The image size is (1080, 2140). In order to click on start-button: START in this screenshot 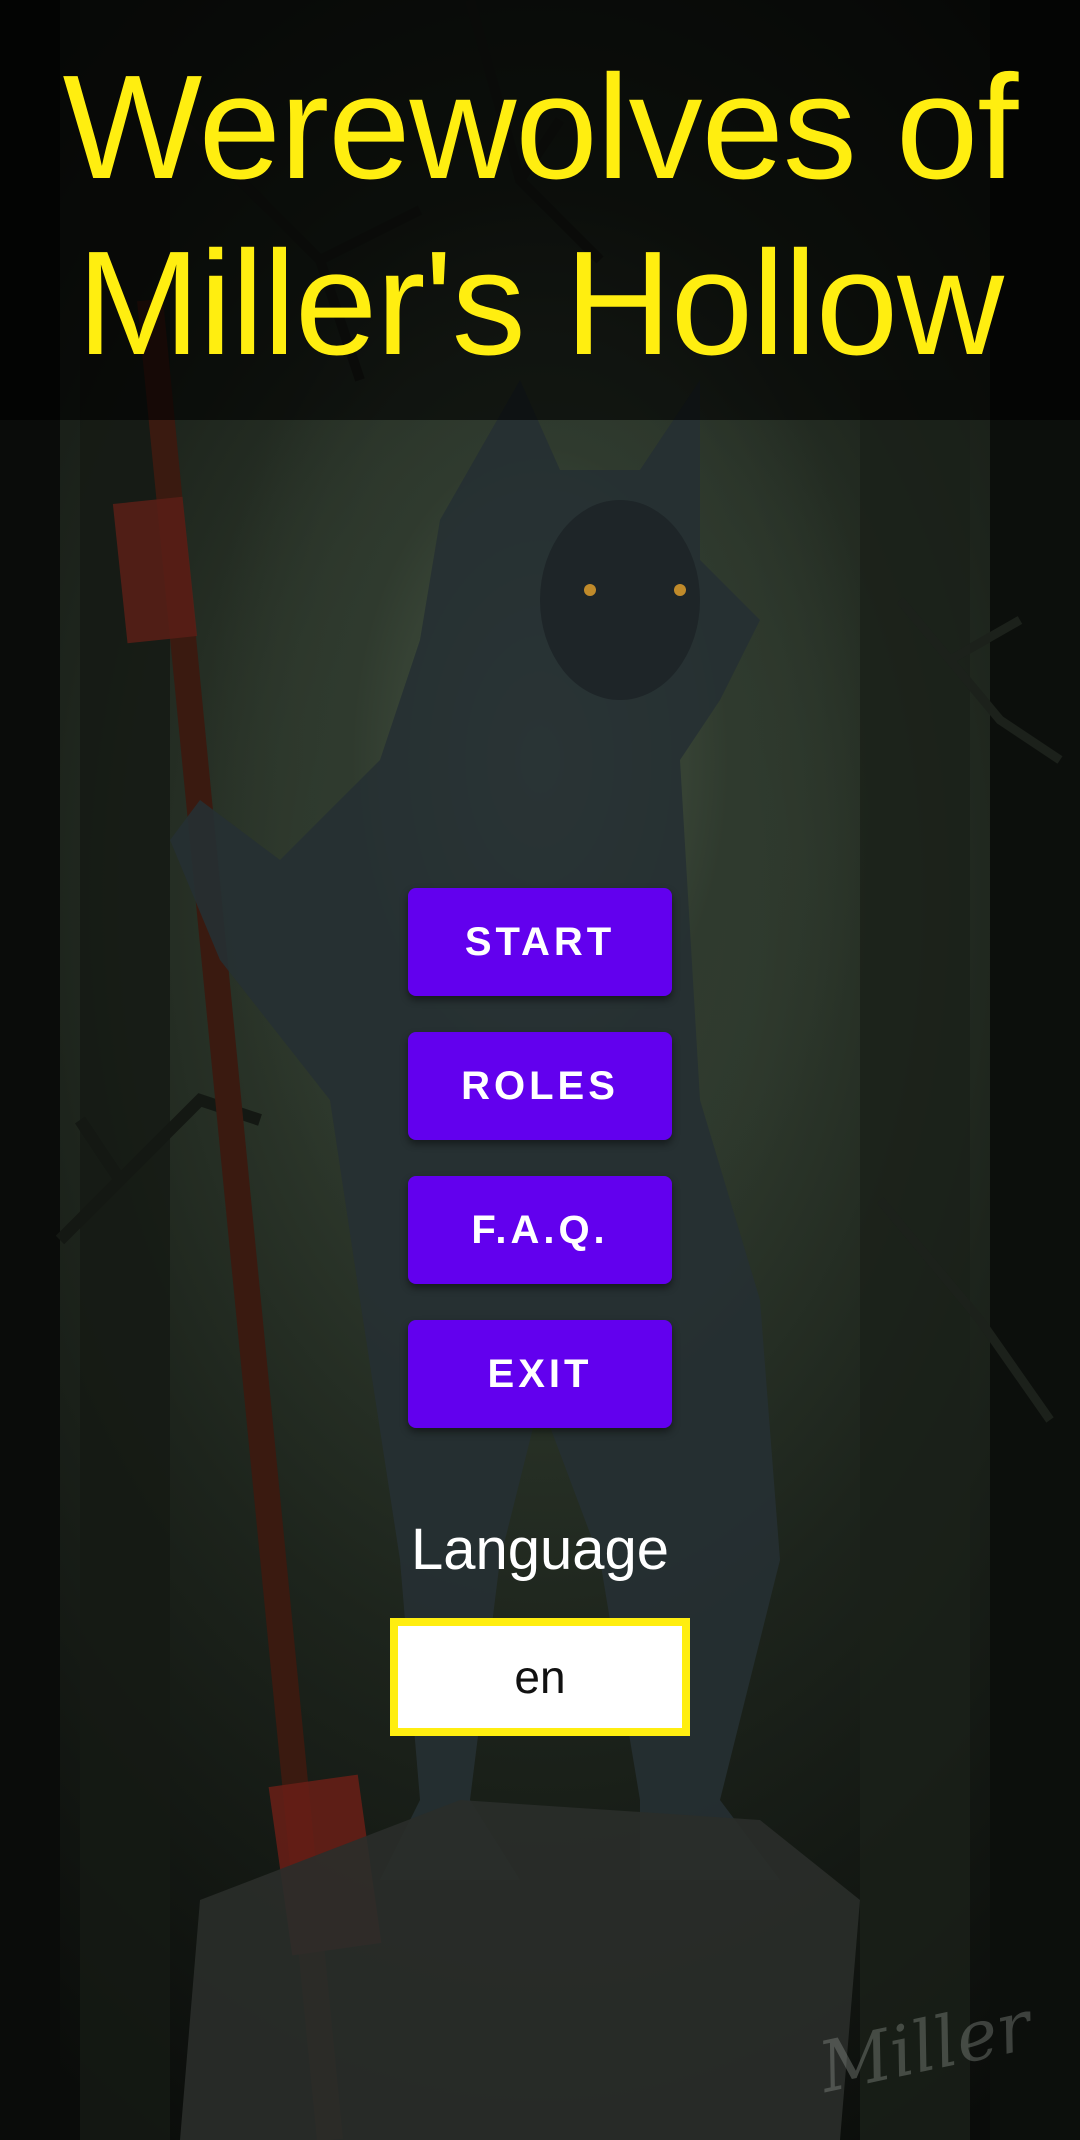, I will do `click(540, 942)`.